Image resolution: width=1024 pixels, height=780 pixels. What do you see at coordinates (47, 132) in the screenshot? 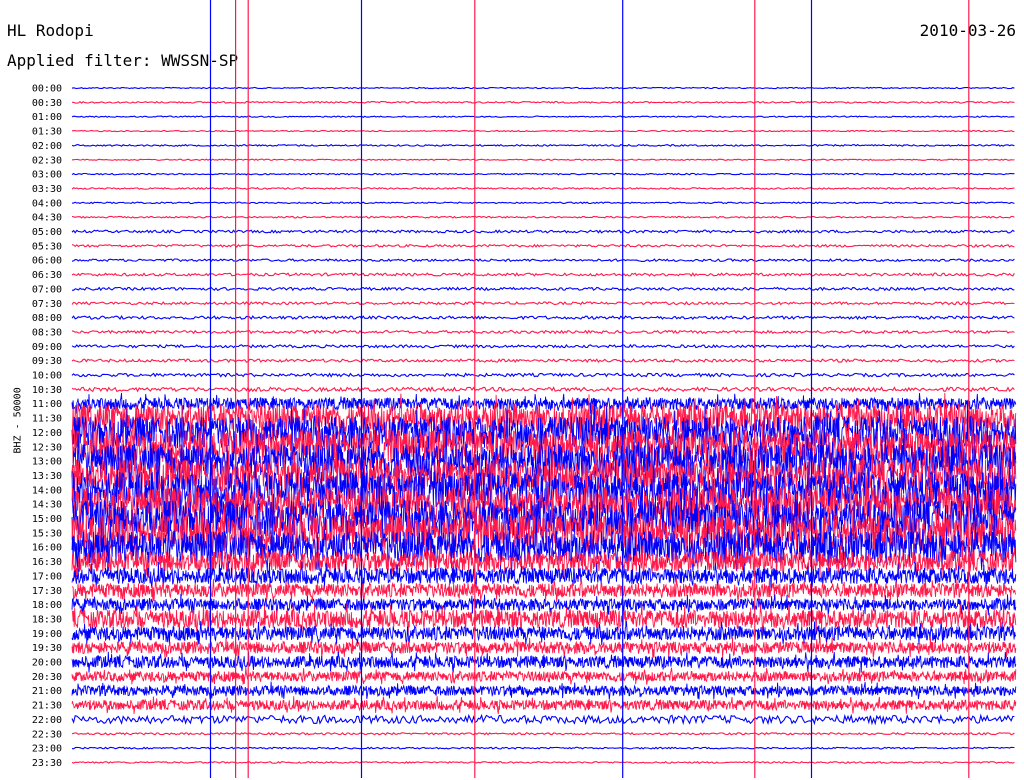
I see `time-tick-label: 01:30` at bounding box center [47, 132].